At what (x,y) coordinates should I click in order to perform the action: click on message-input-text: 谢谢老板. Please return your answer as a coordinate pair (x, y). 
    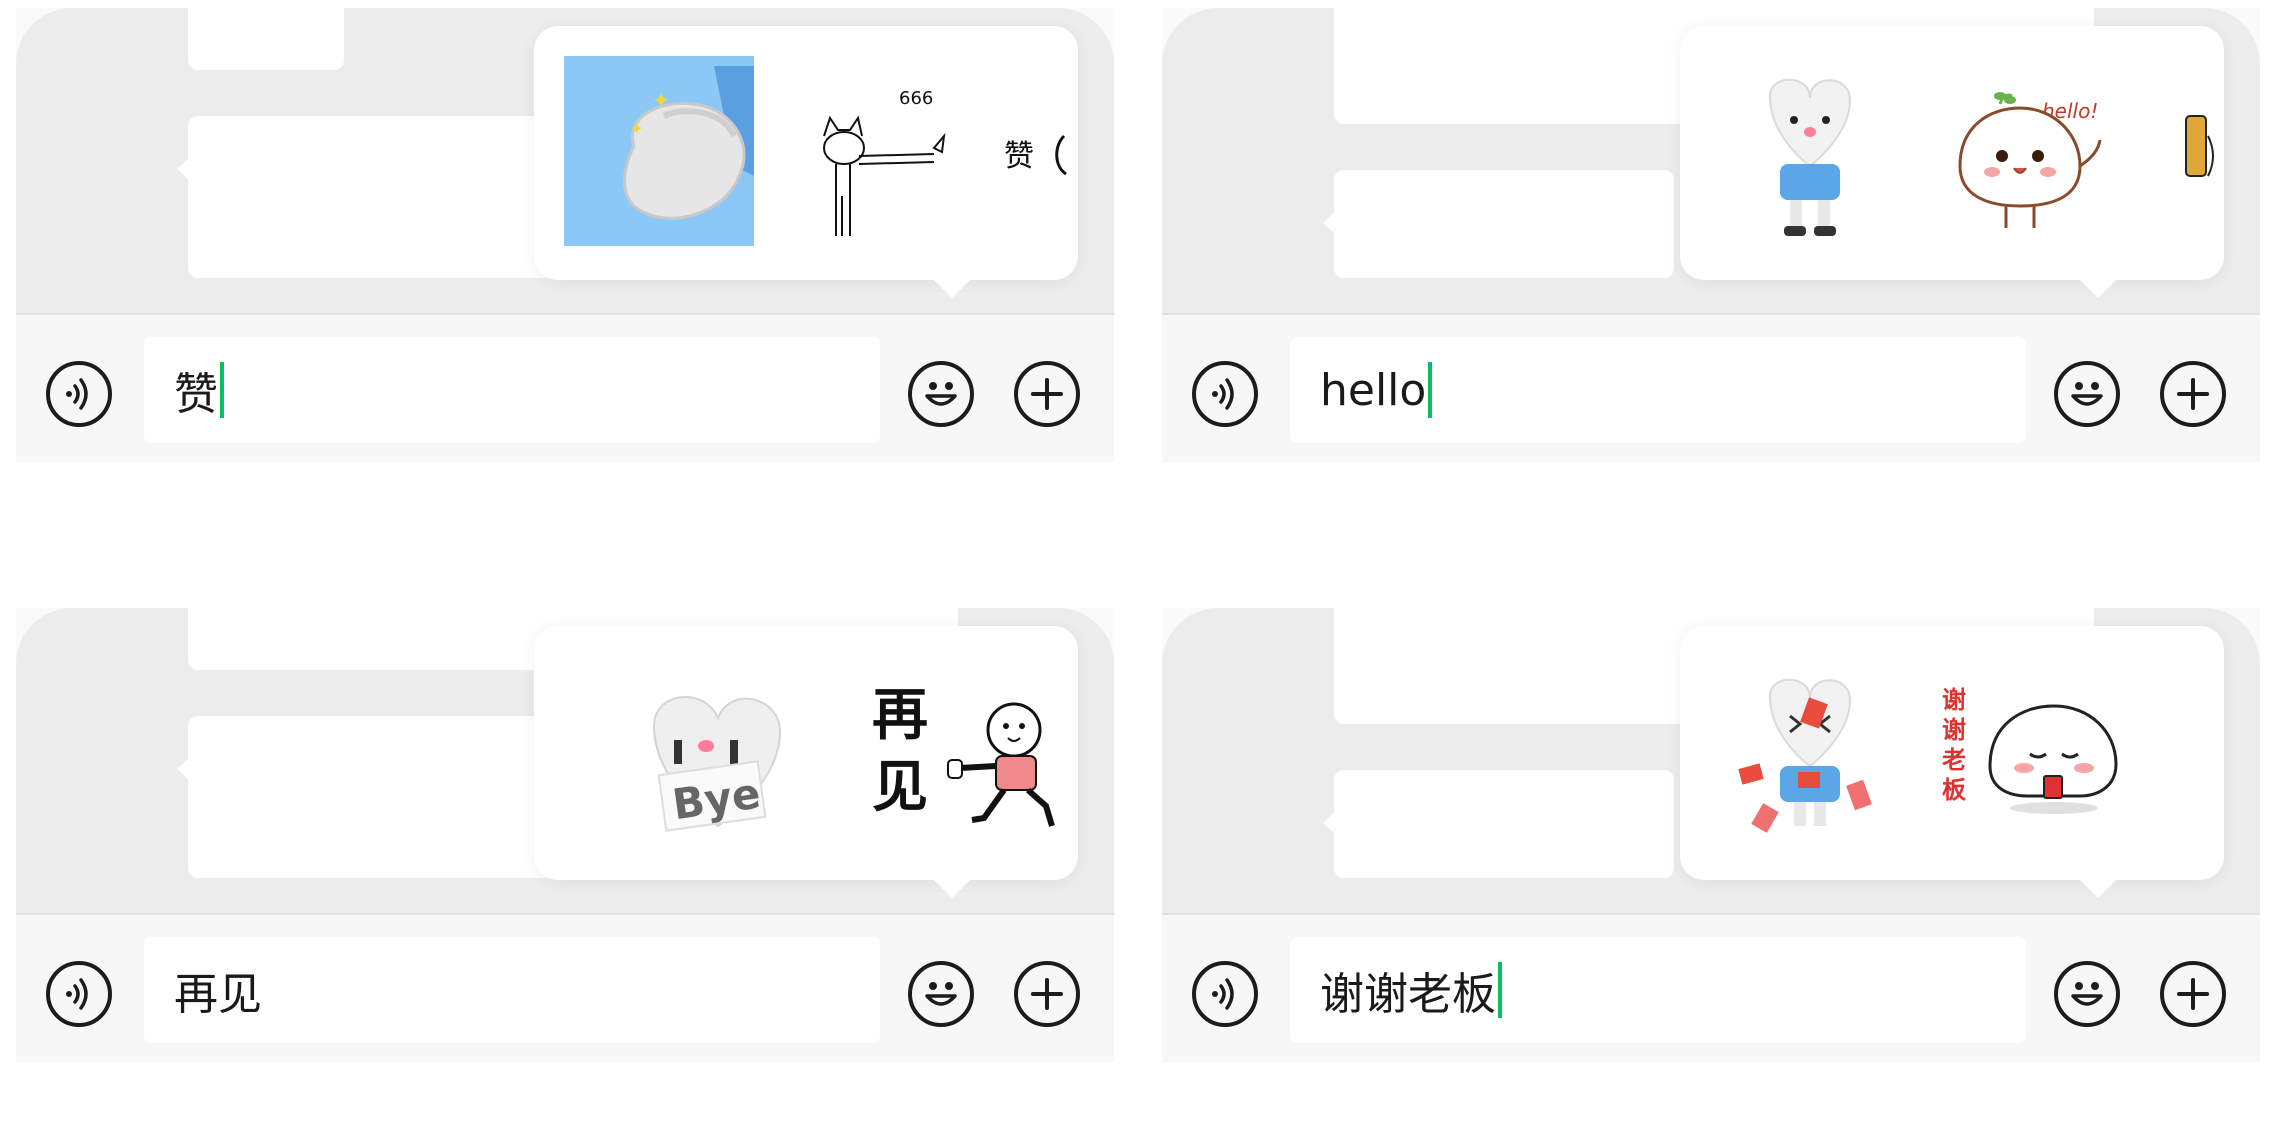
    Looking at the image, I should click on (1408, 994).